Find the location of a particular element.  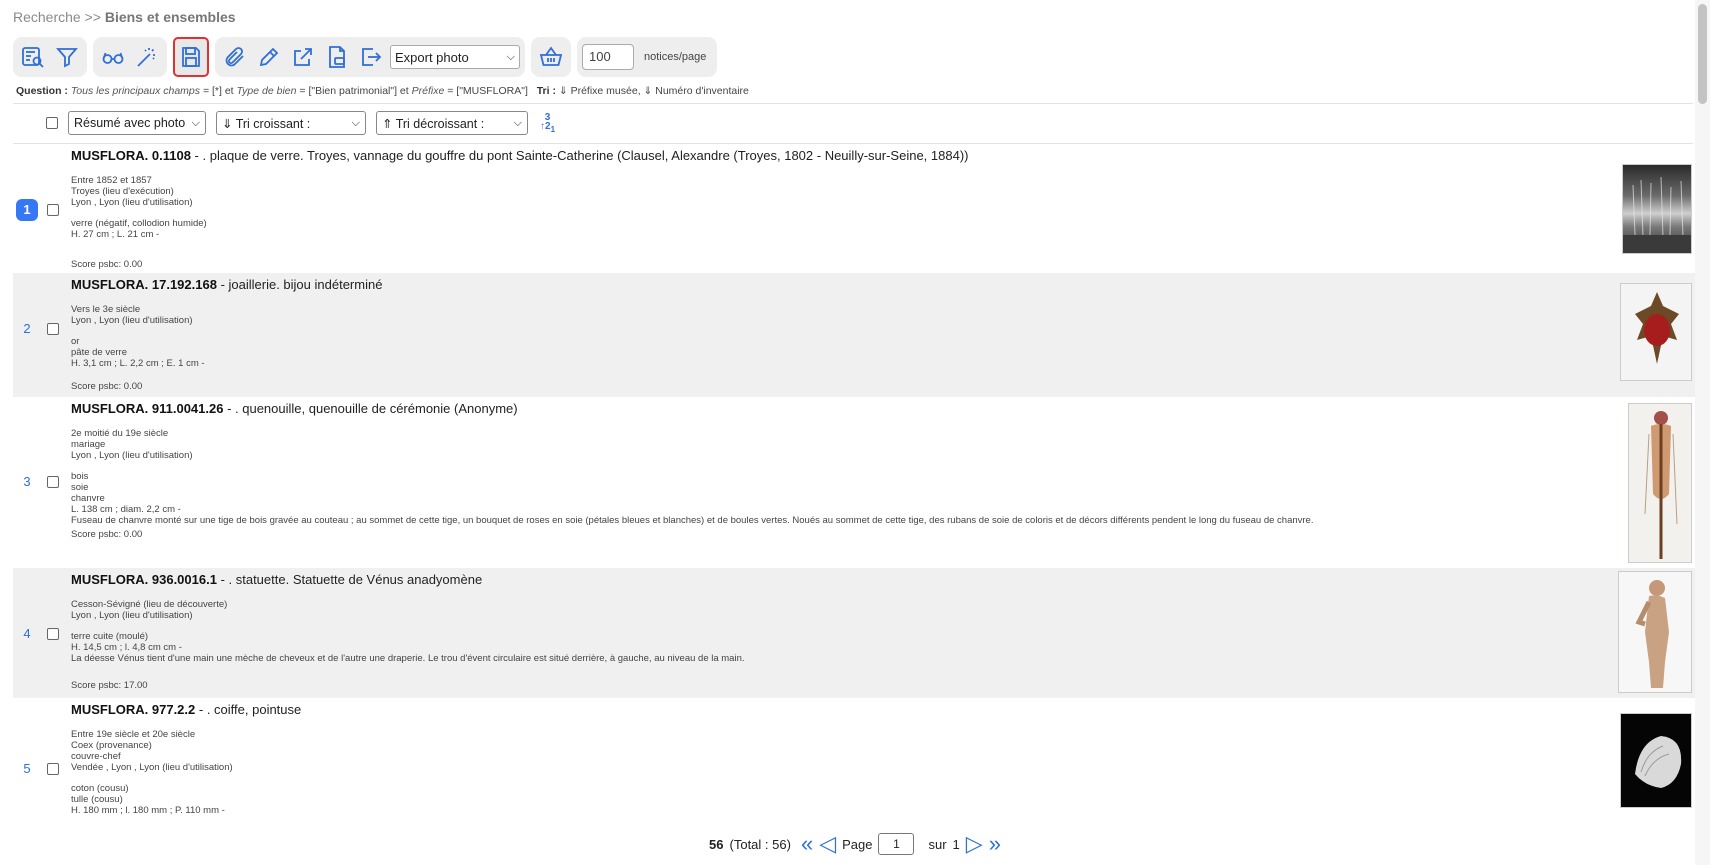

basket-button is located at coordinates (551, 57).